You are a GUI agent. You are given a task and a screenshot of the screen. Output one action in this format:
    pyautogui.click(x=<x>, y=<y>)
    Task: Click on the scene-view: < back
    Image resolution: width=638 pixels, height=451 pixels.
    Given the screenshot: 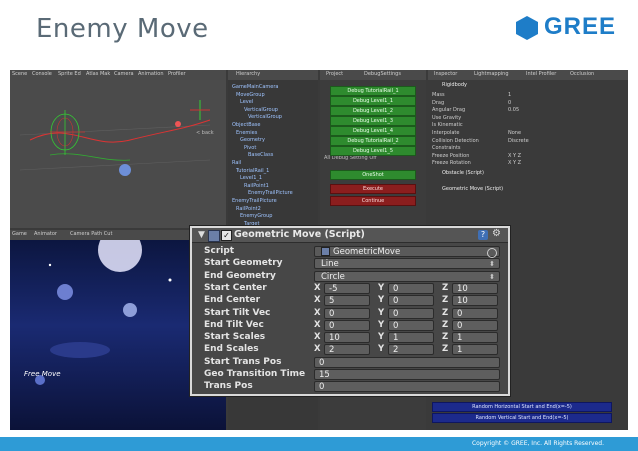 What is the action you would take?
    pyautogui.click(x=118, y=154)
    